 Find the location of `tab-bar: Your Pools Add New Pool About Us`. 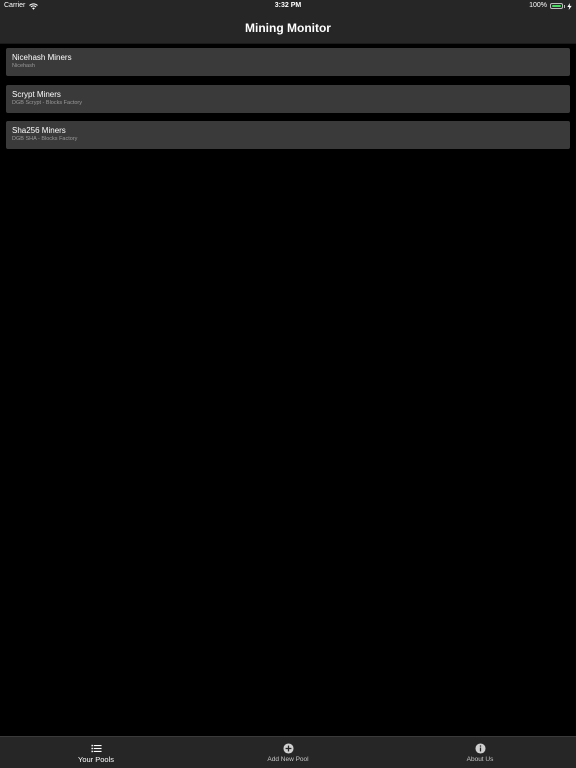

tab-bar: Your Pools Add New Pool About Us is located at coordinates (288, 752).